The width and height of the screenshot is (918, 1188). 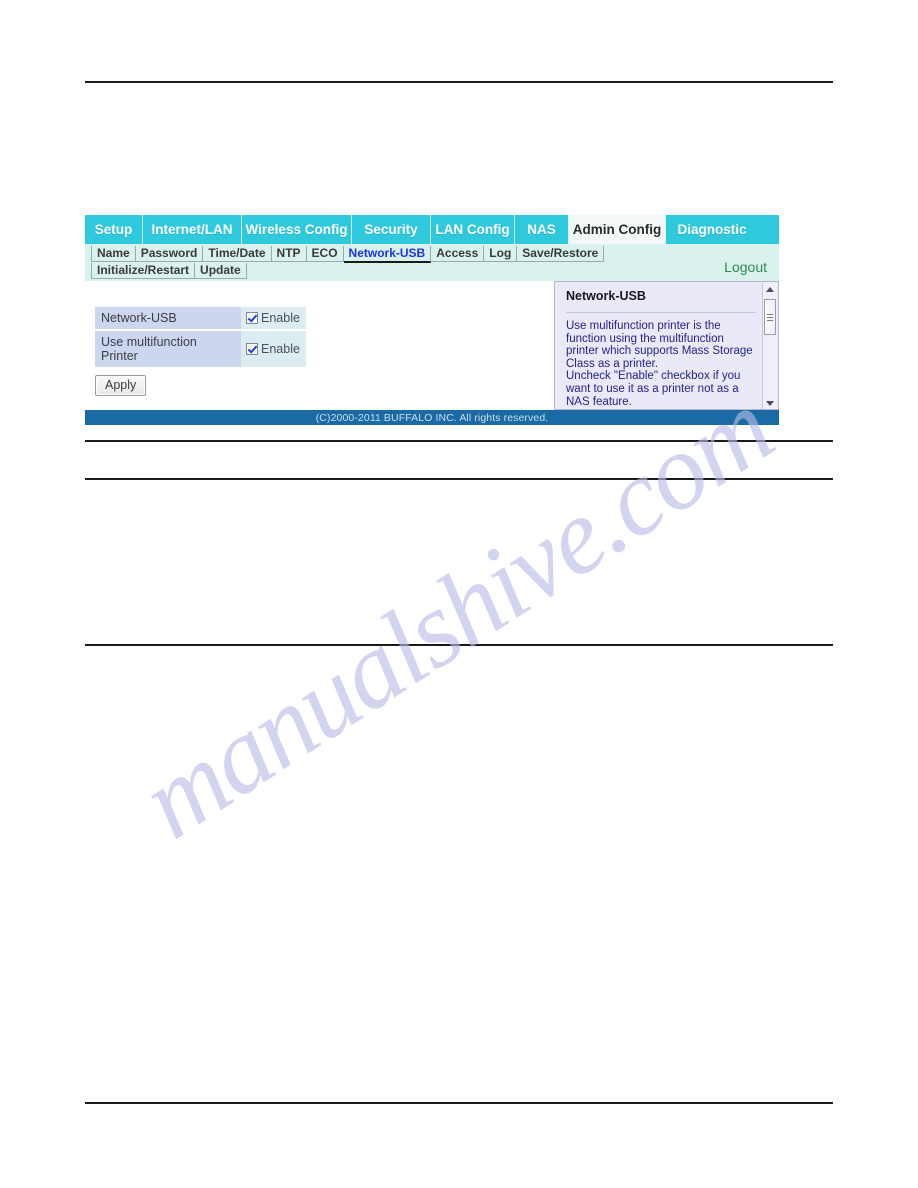 What do you see at coordinates (770, 317) in the screenshot?
I see `scrollbar-thumb` at bounding box center [770, 317].